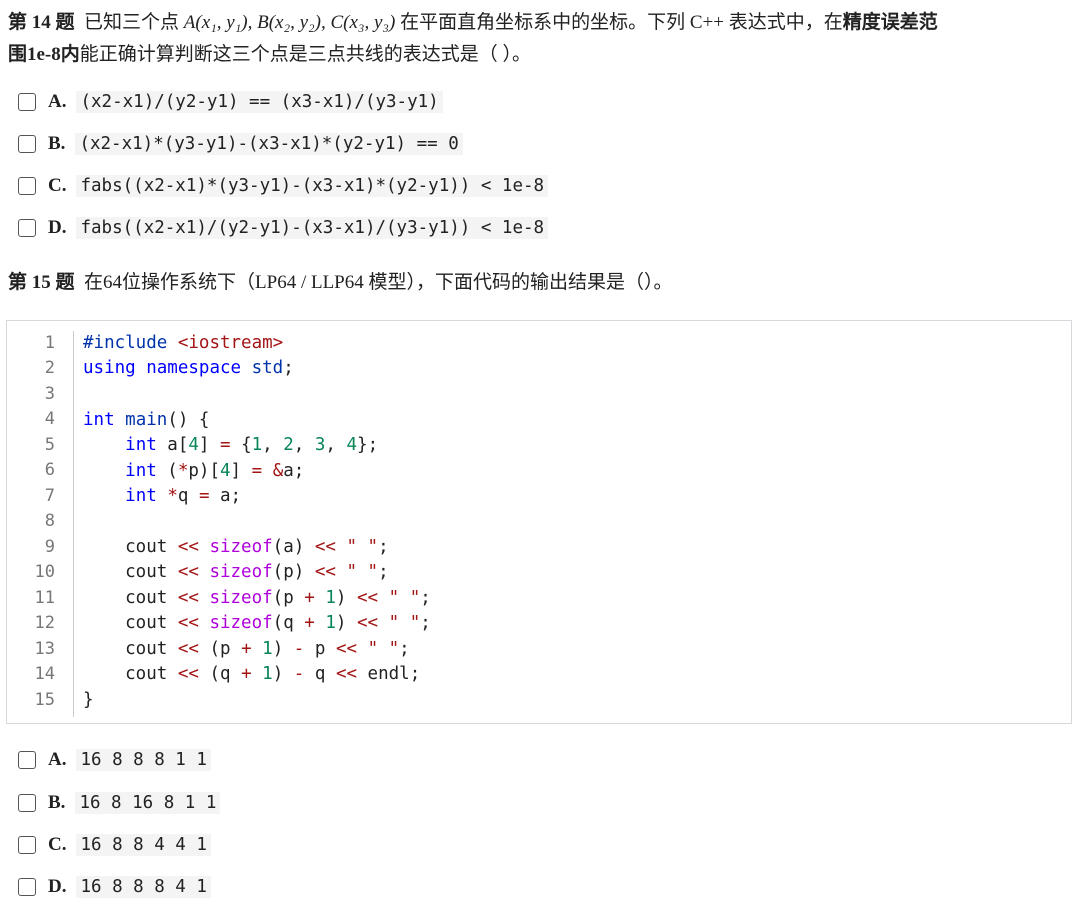 This screenshot has width=1080, height=919. Describe the element at coordinates (890, 22) in the screenshot. I see `q14-bold-tail: 精度误差范` at that location.